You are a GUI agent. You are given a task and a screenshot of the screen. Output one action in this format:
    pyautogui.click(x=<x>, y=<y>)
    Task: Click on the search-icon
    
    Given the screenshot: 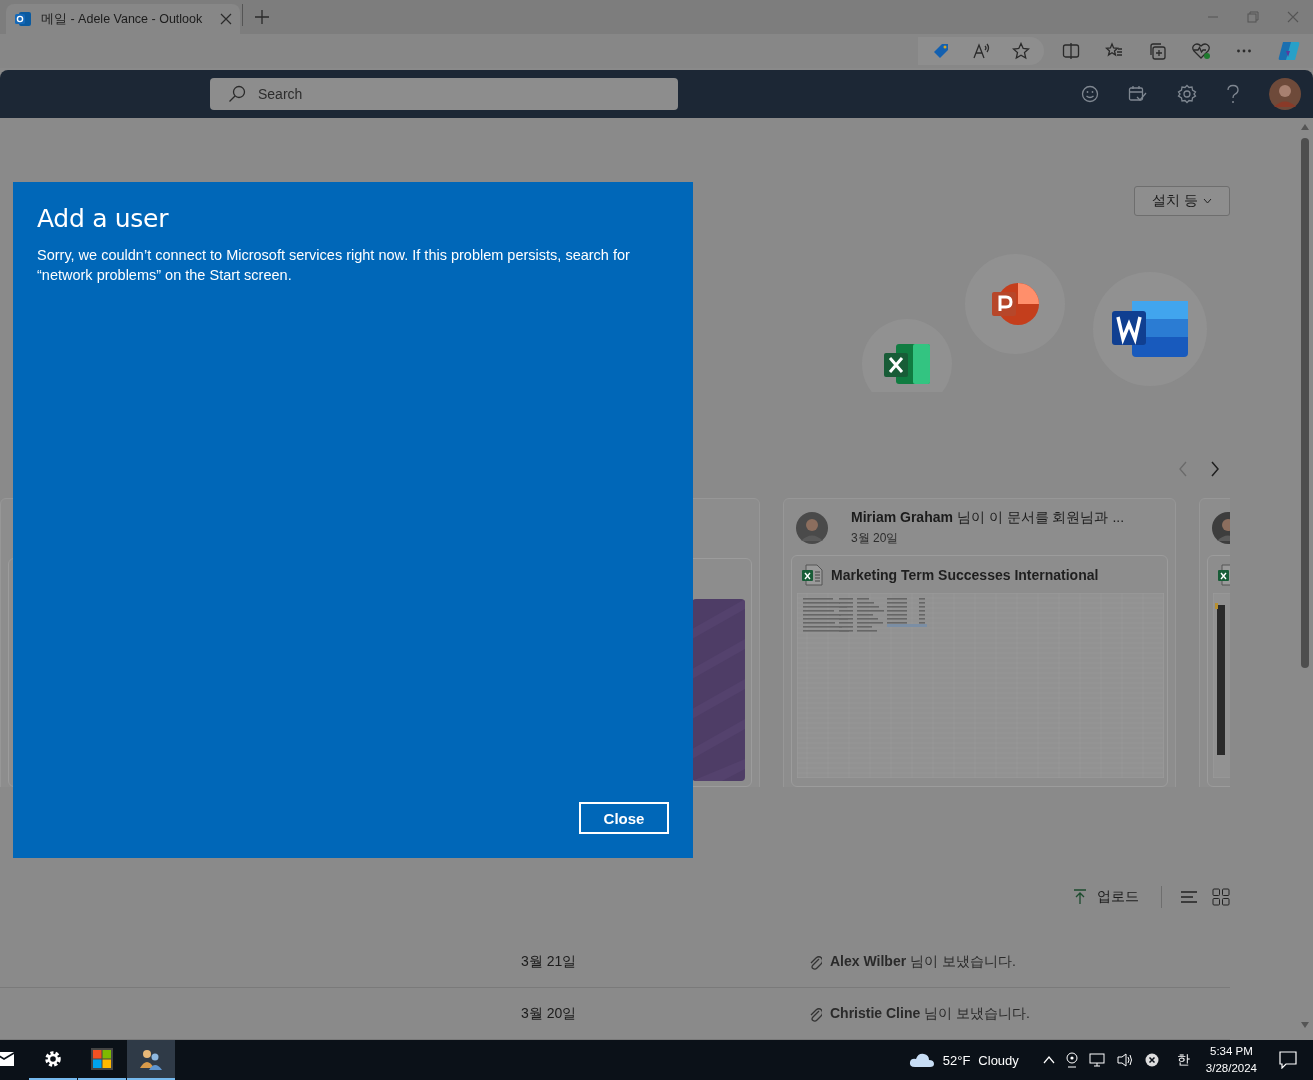 What is the action you would take?
    pyautogui.click(x=237, y=94)
    